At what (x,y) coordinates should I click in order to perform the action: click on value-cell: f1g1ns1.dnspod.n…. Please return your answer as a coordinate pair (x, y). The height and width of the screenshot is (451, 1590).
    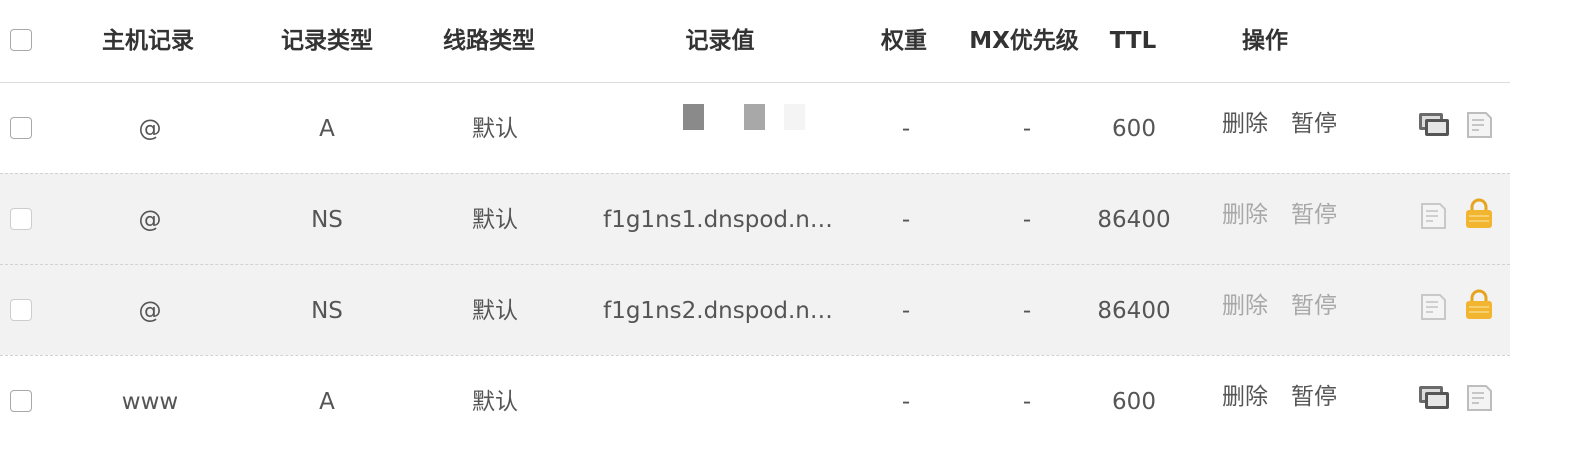
    Looking at the image, I should click on (718, 220).